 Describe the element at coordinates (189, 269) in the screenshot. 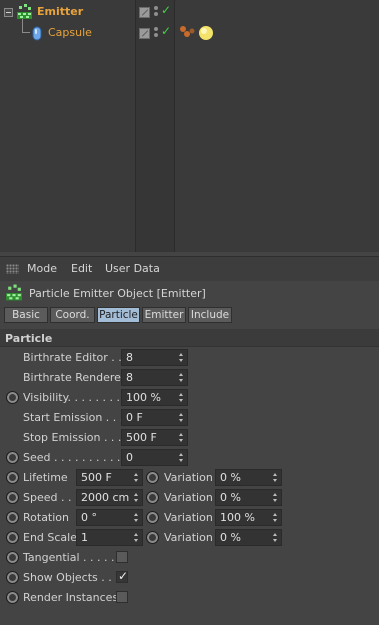

I see `menu-bar: Mode Edit User Data` at that location.